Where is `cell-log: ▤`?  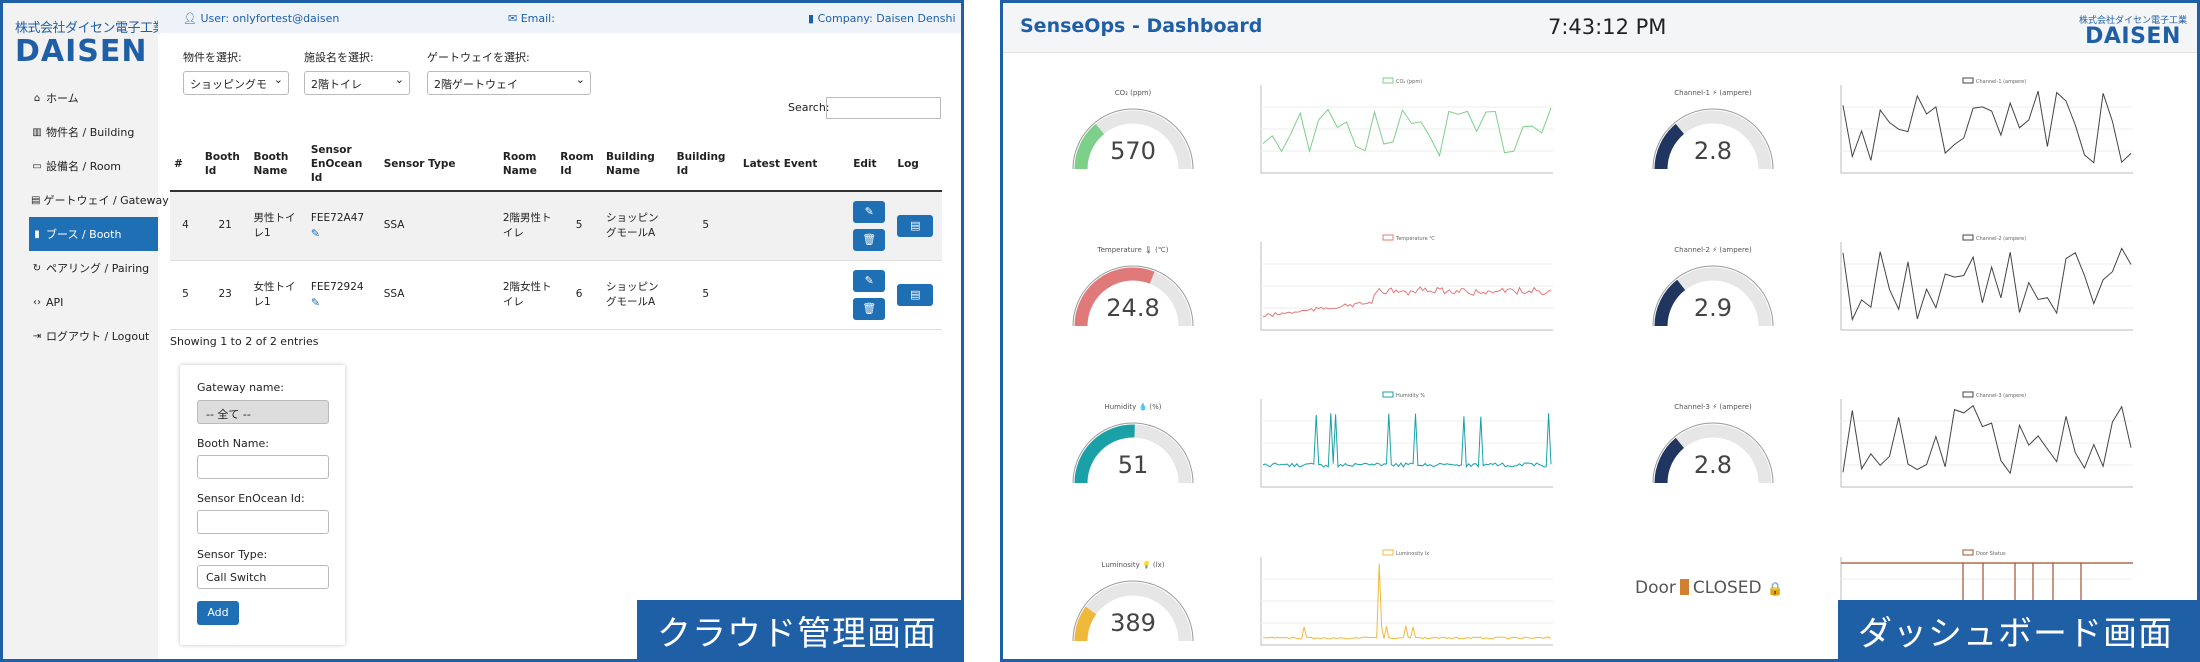 cell-log: ▤ is located at coordinates (917, 226).